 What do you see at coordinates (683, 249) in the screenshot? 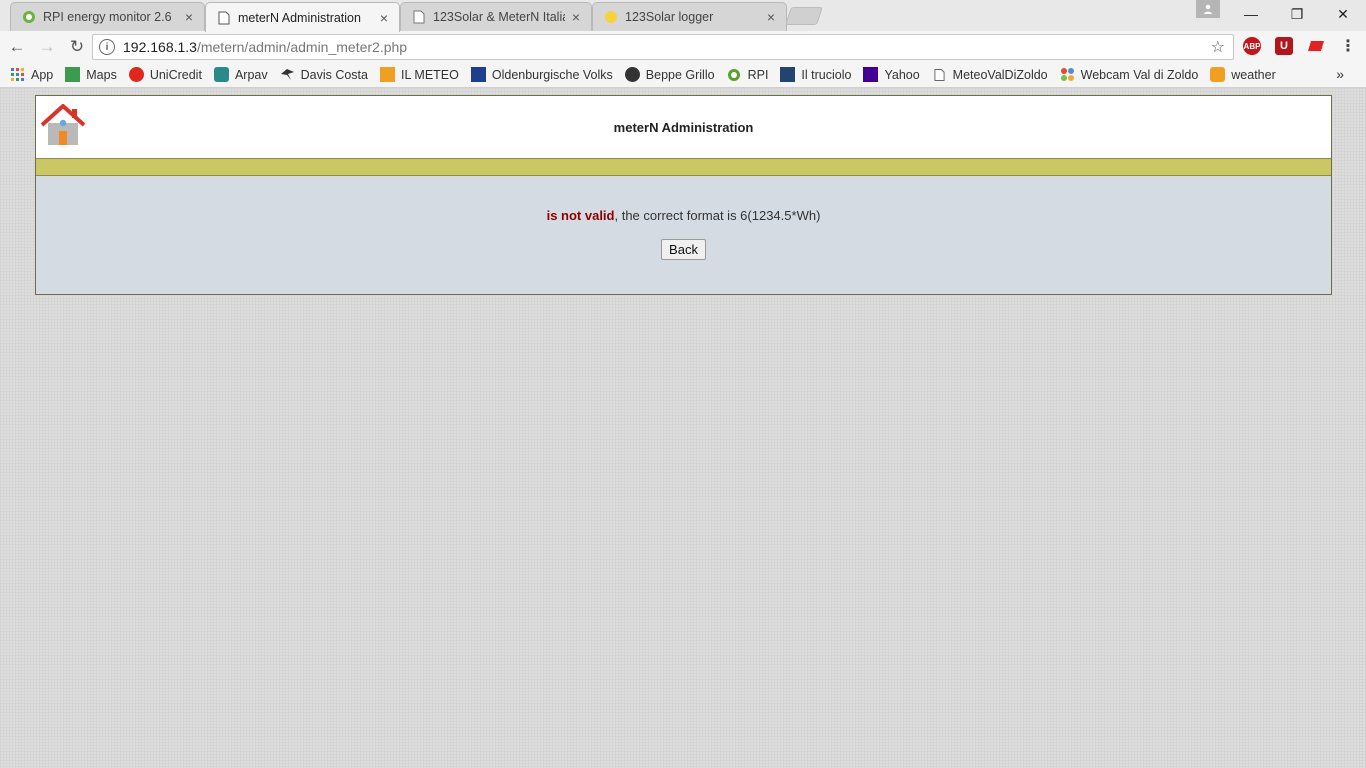
I see `back-button: Back` at bounding box center [683, 249].